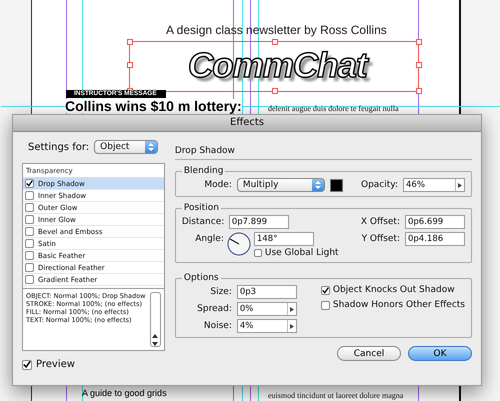 This screenshot has width=500, height=401. I want to click on column-text: euismod tincidunt ut laoreet dolore magna, so click(336, 395).